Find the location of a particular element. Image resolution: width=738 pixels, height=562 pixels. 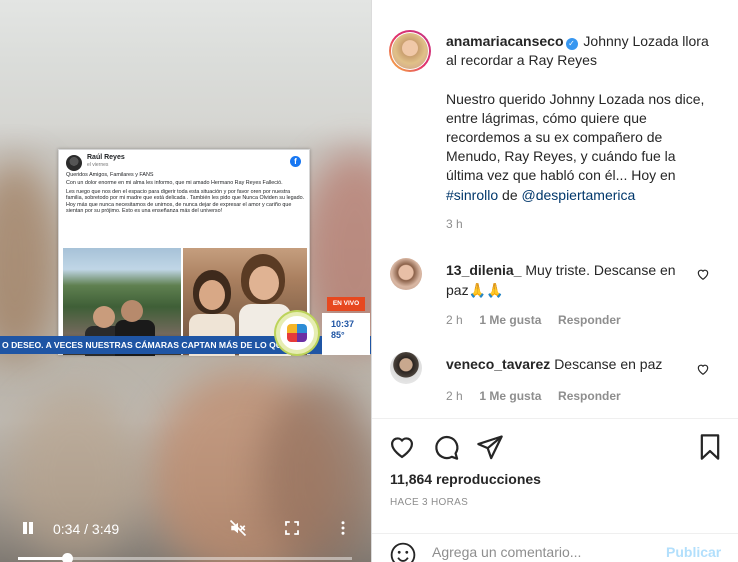

comment-username: 13_dilenia_ is located at coordinates (484, 270).